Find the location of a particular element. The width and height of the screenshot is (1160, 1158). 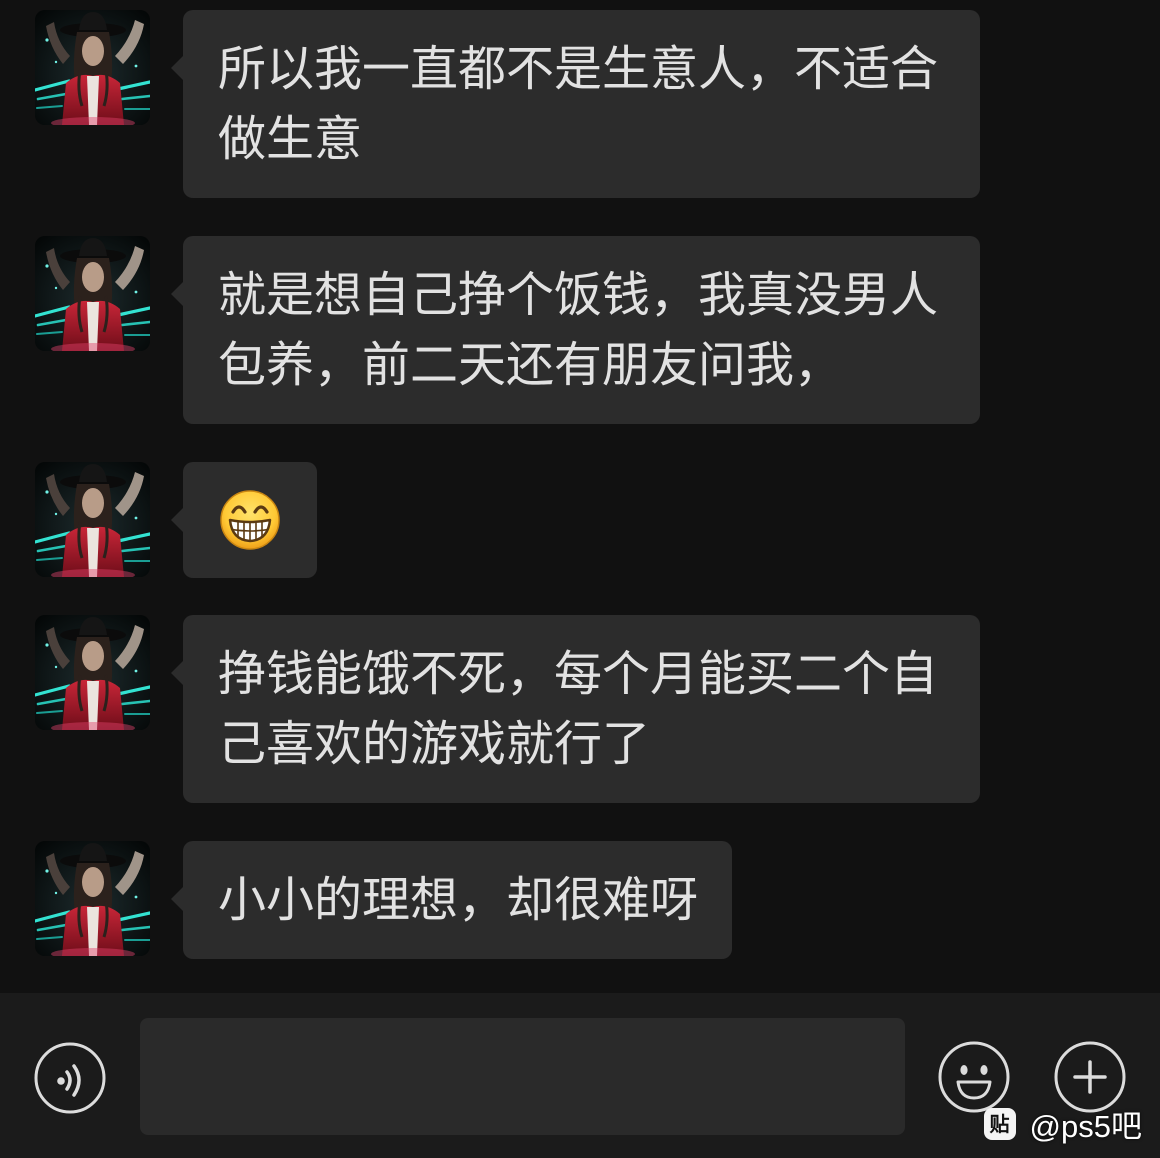

tieba-logo: 贴 is located at coordinates (999, 1123).